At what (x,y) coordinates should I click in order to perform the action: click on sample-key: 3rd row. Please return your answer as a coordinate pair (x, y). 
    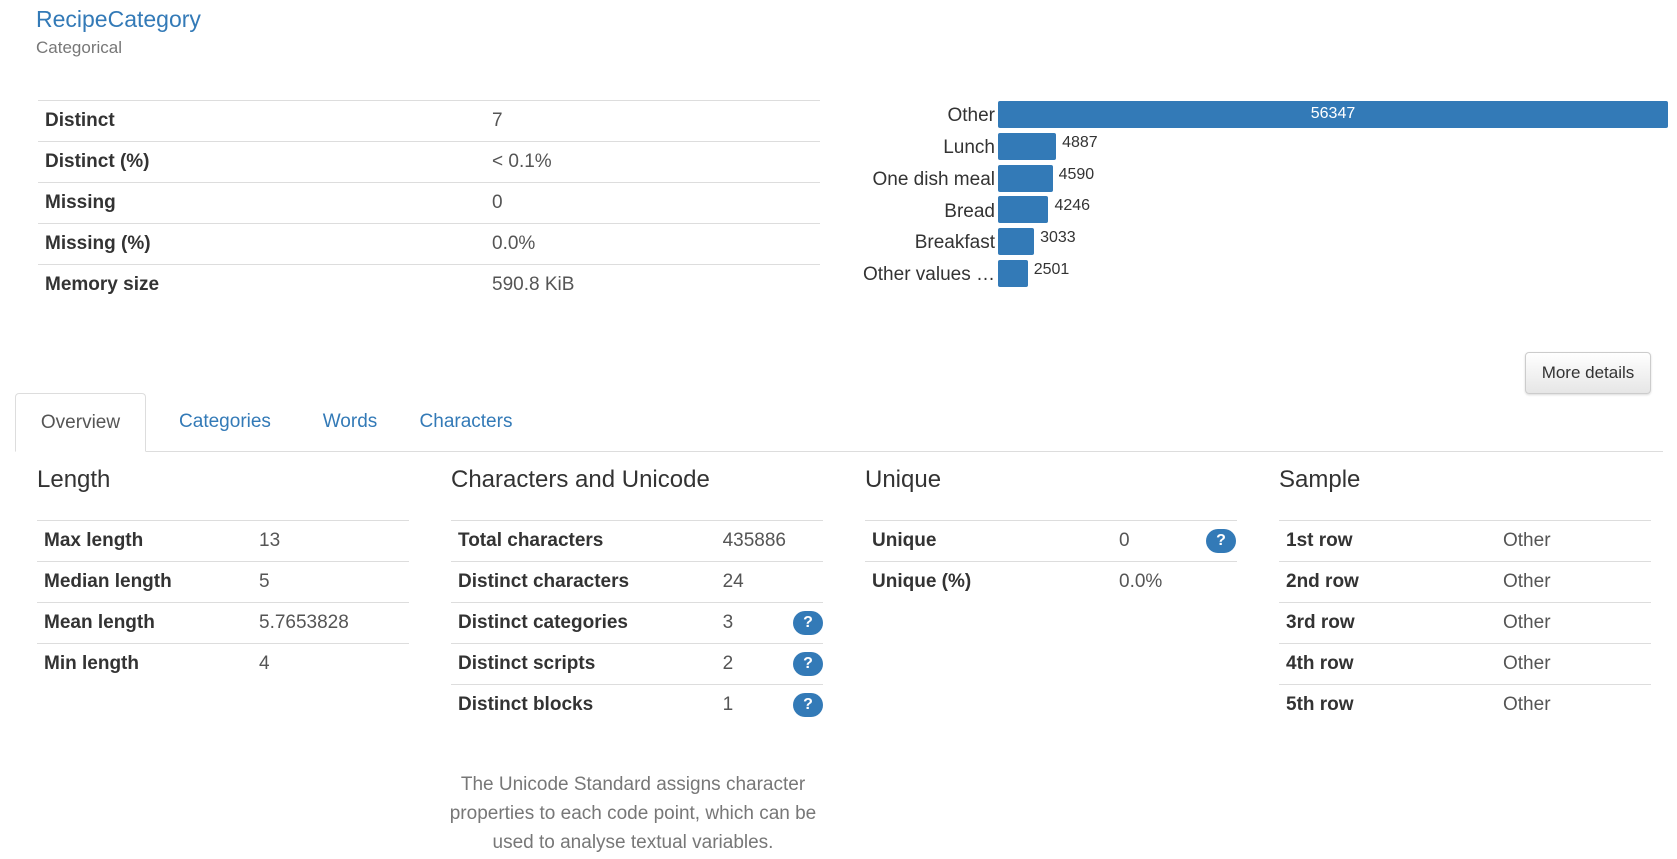
    Looking at the image, I should click on (1387, 623).